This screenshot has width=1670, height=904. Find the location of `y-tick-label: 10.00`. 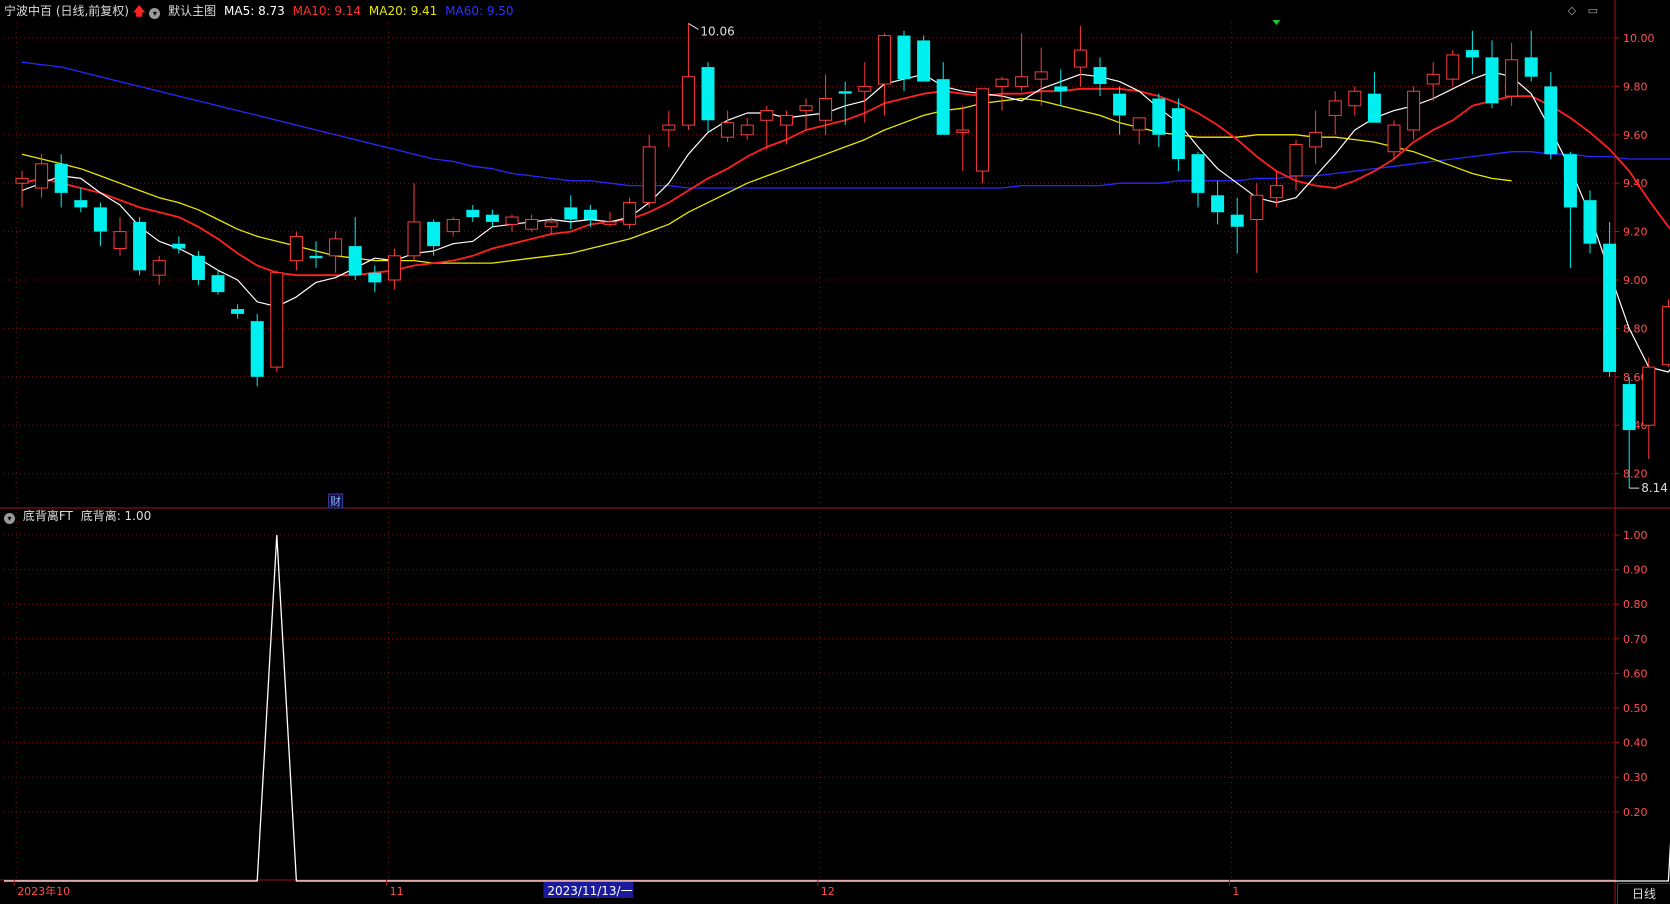

y-tick-label: 10.00 is located at coordinates (1639, 38).